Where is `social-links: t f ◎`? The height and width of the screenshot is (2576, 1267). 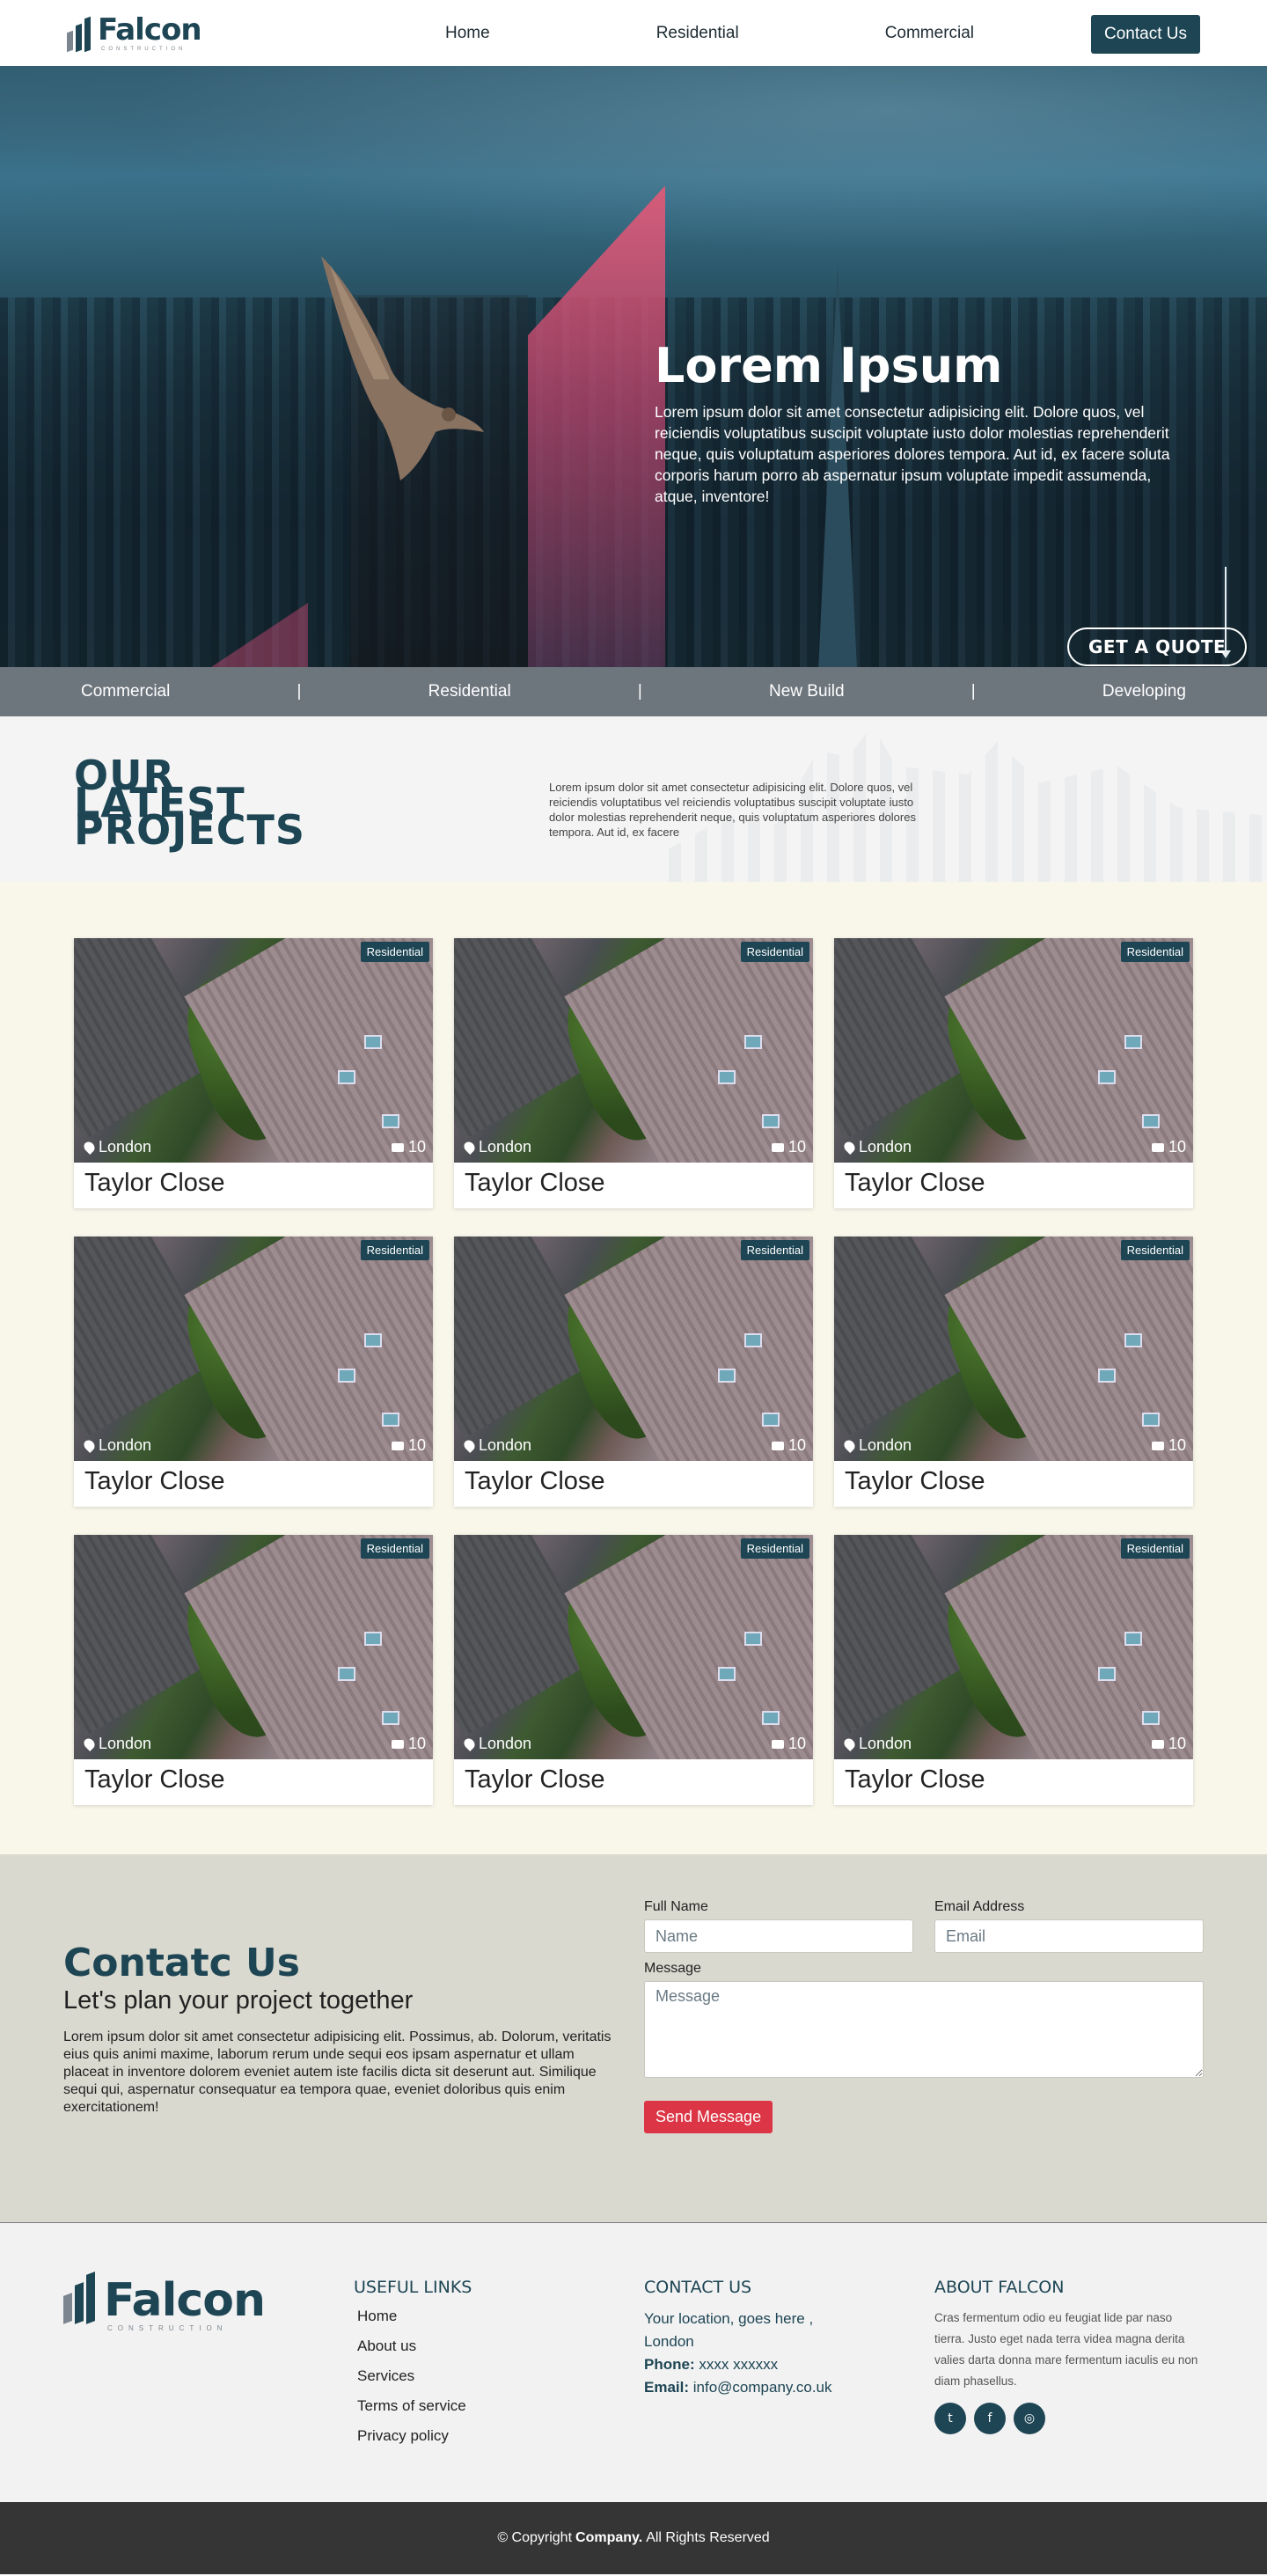 social-links: t f ◎ is located at coordinates (1069, 2418).